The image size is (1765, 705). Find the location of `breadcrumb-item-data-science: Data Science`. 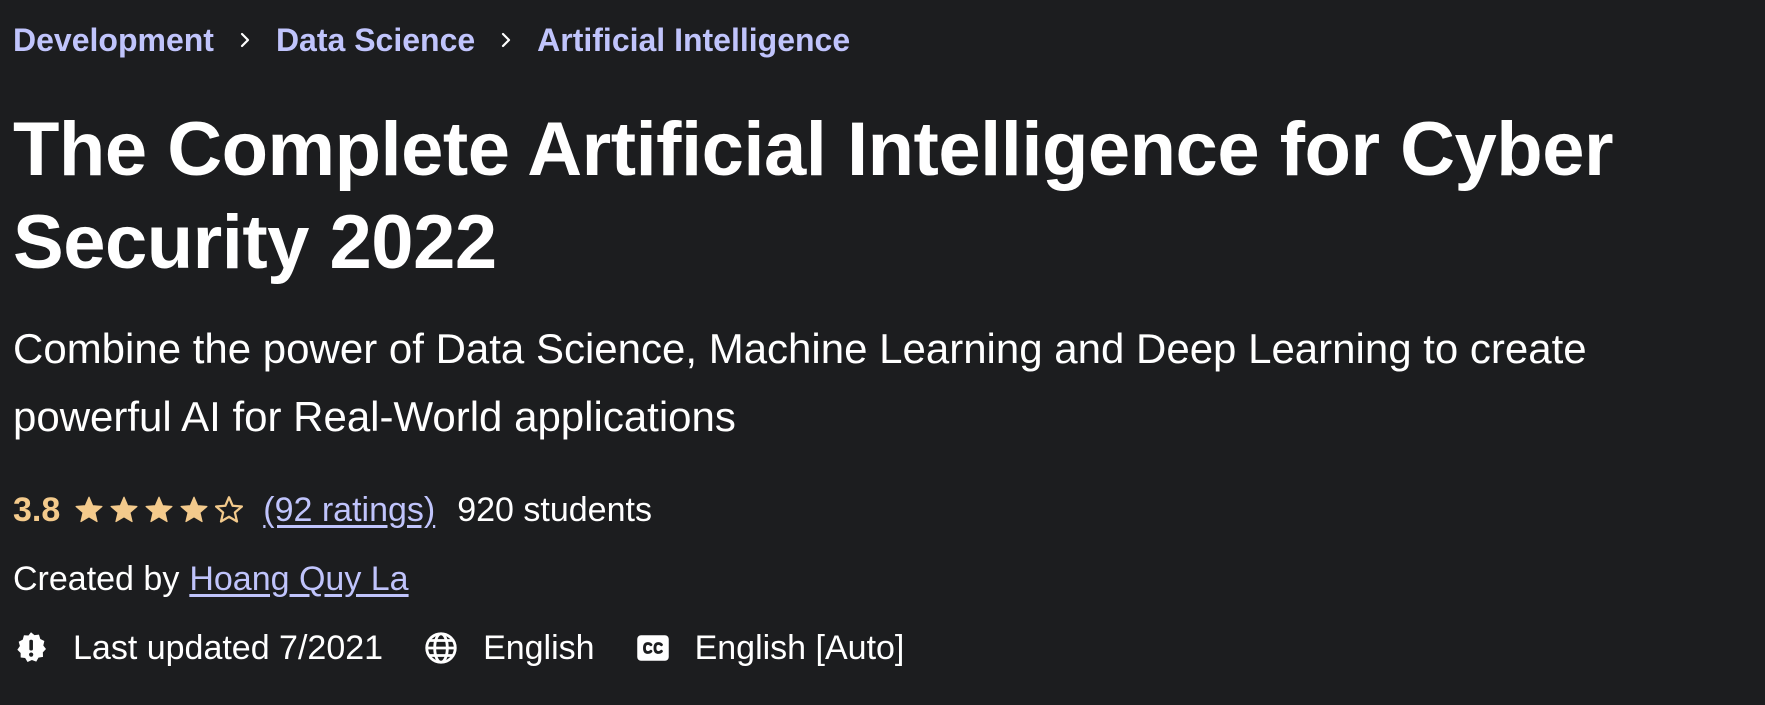

breadcrumb-item-data-science: Data Science is located at coordinates (375, 40).